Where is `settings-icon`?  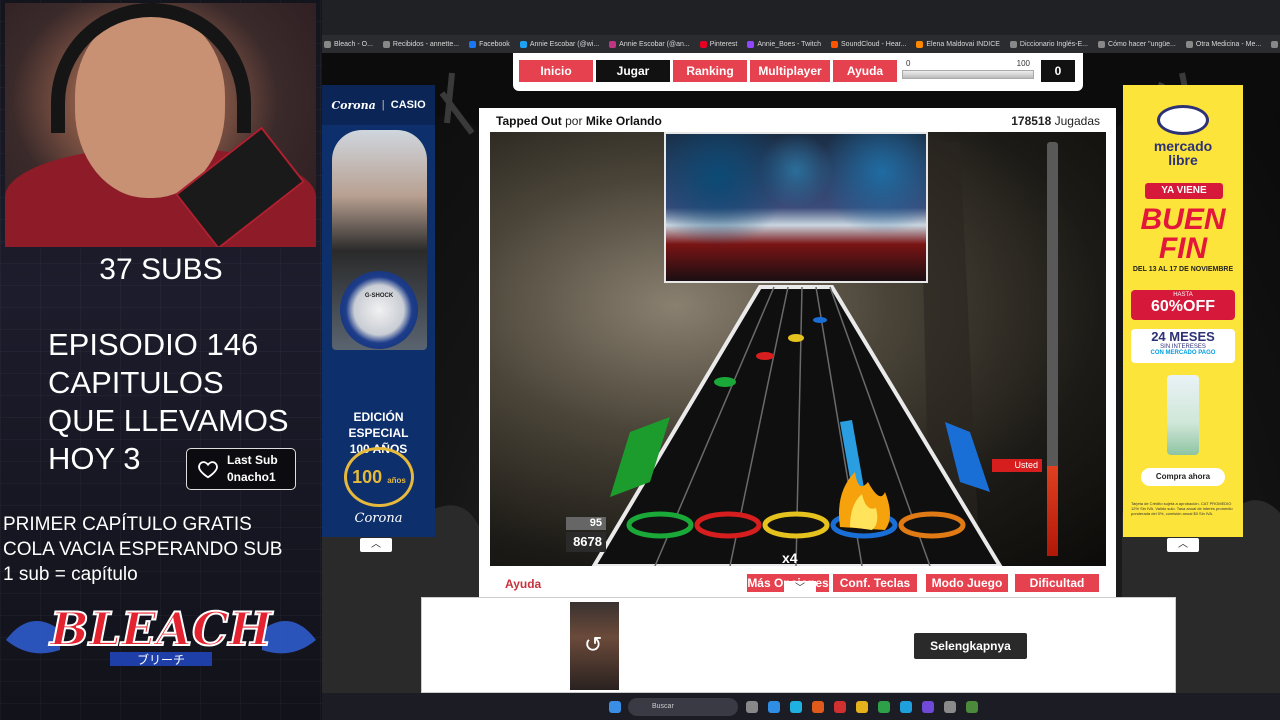 settings-icon is located at coordinates (950, 707).